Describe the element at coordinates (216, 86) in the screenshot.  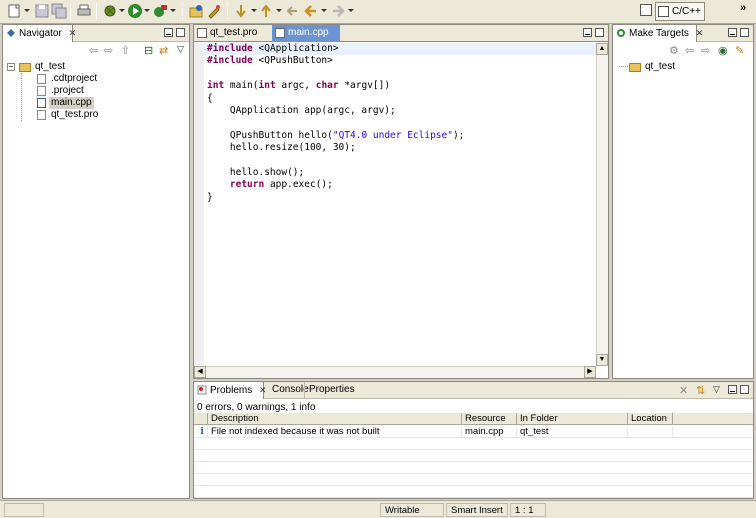
I see `code-token: int` at that location.